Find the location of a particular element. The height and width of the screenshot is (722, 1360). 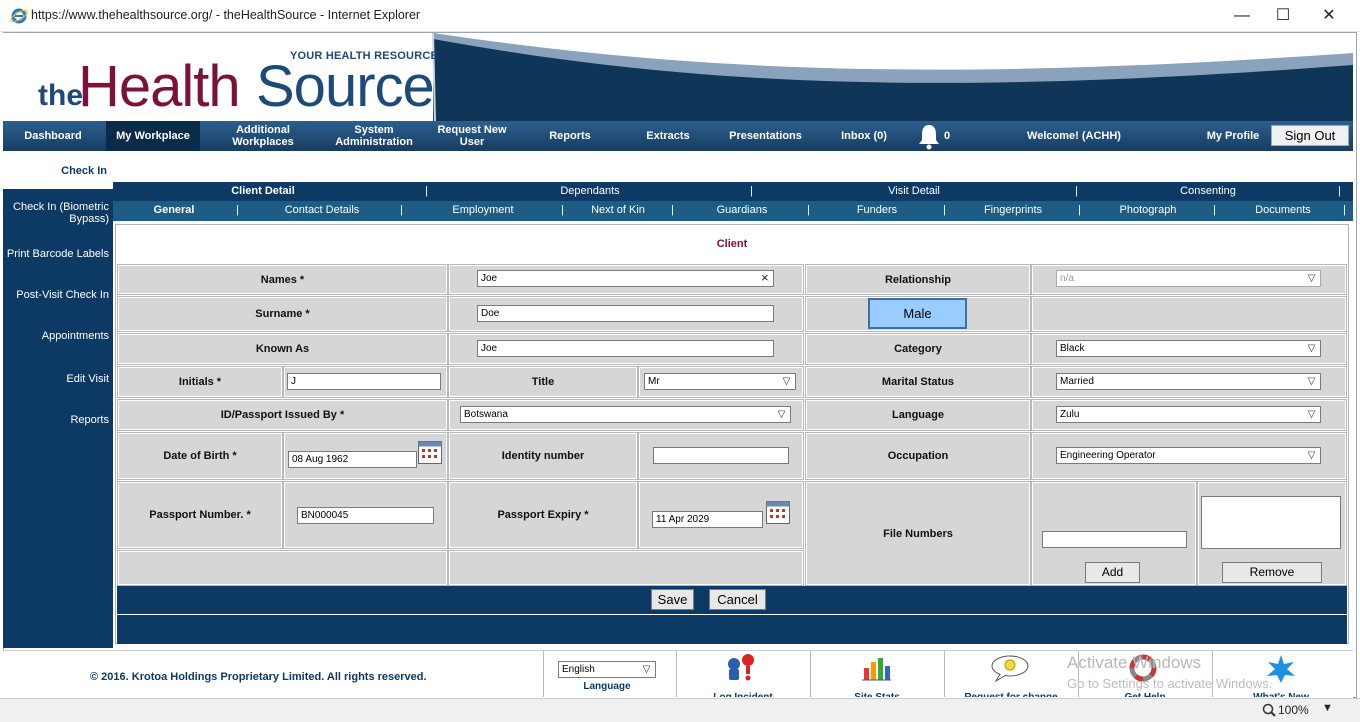

tab-general: General is located at coordinates (174, 210).